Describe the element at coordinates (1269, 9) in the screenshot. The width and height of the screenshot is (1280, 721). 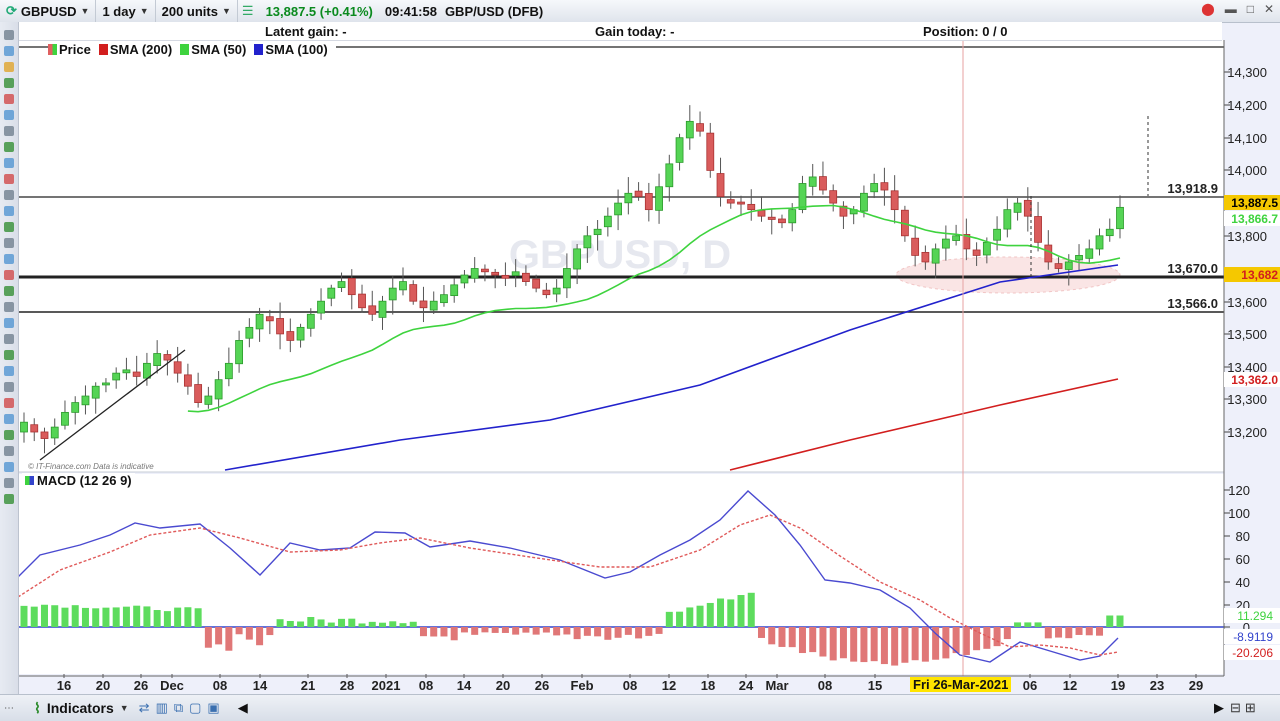
I see `close-icon: ✕` at that location.